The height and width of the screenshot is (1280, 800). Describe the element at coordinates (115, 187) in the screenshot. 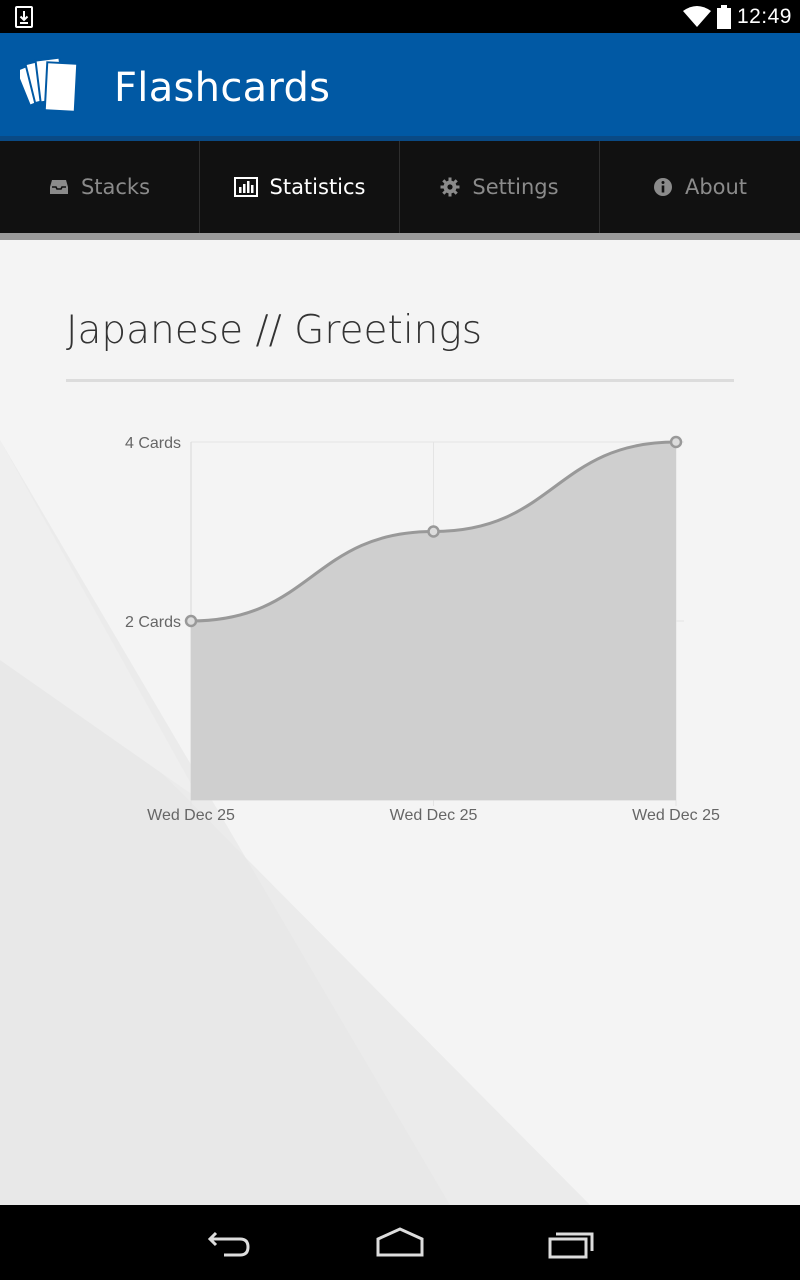

I see `tab-stacks-label: Stacks` at that location.